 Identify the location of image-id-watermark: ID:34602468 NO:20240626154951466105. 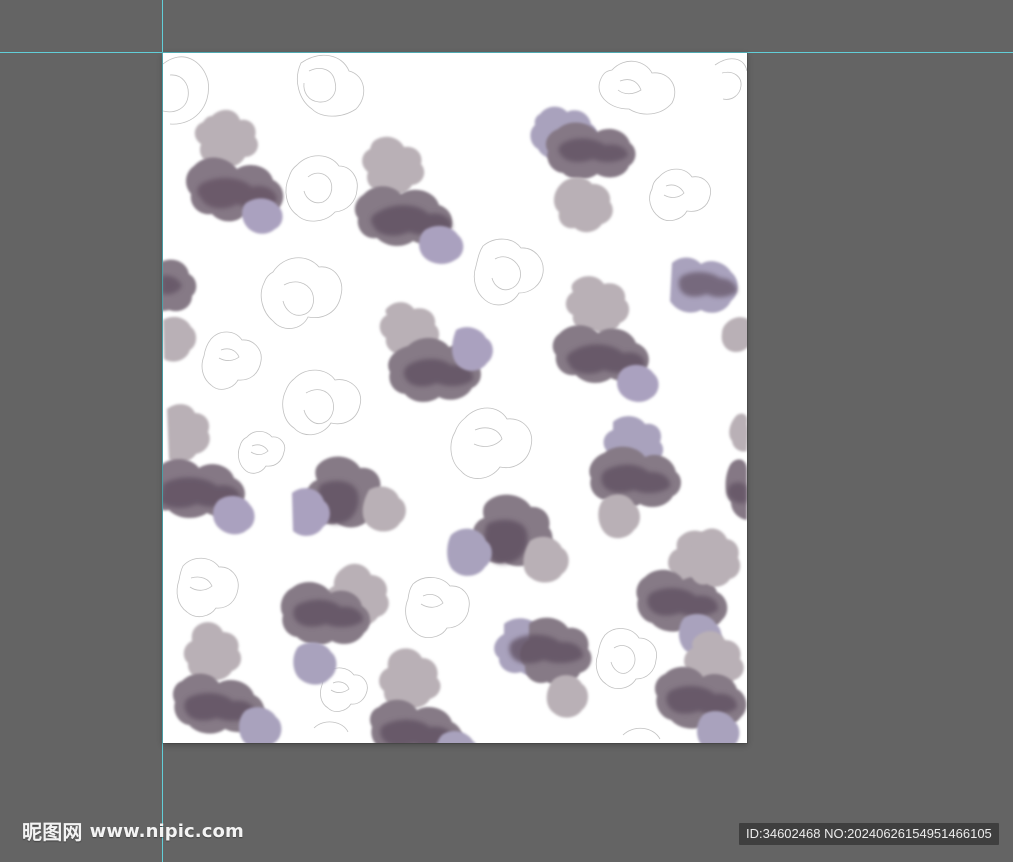
(869, 834).